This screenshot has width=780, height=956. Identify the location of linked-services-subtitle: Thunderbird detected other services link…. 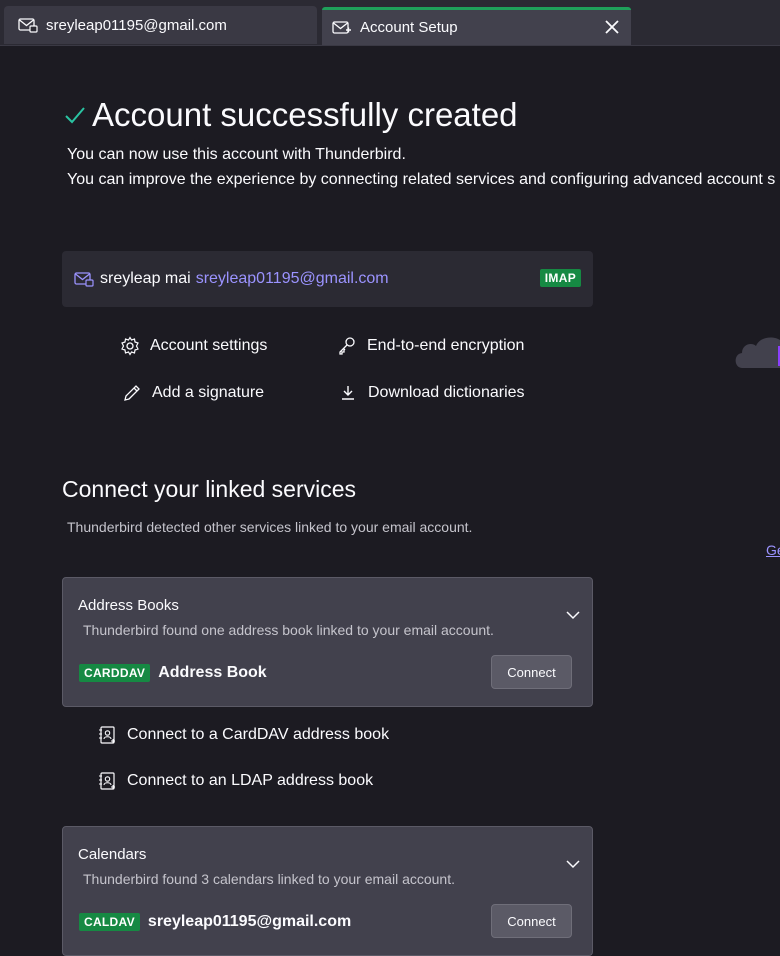
(270, 527).